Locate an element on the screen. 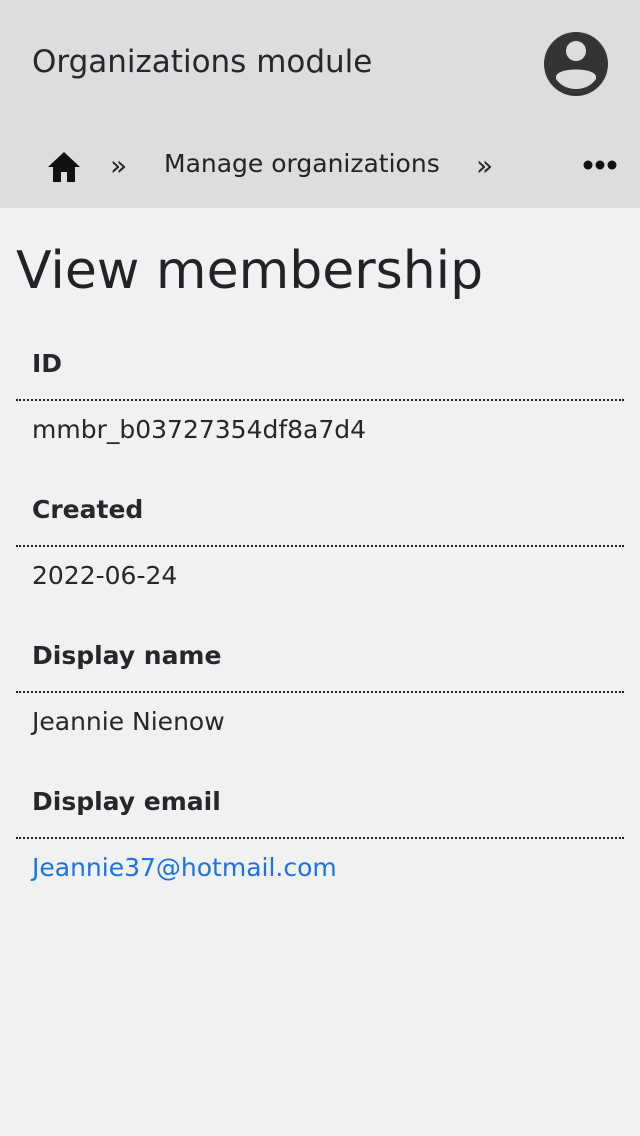 The height and width of the screenshot is (1136, 640). breadcrumb-manage-organizations: Manage organizations is located at coordinates (302, 164).